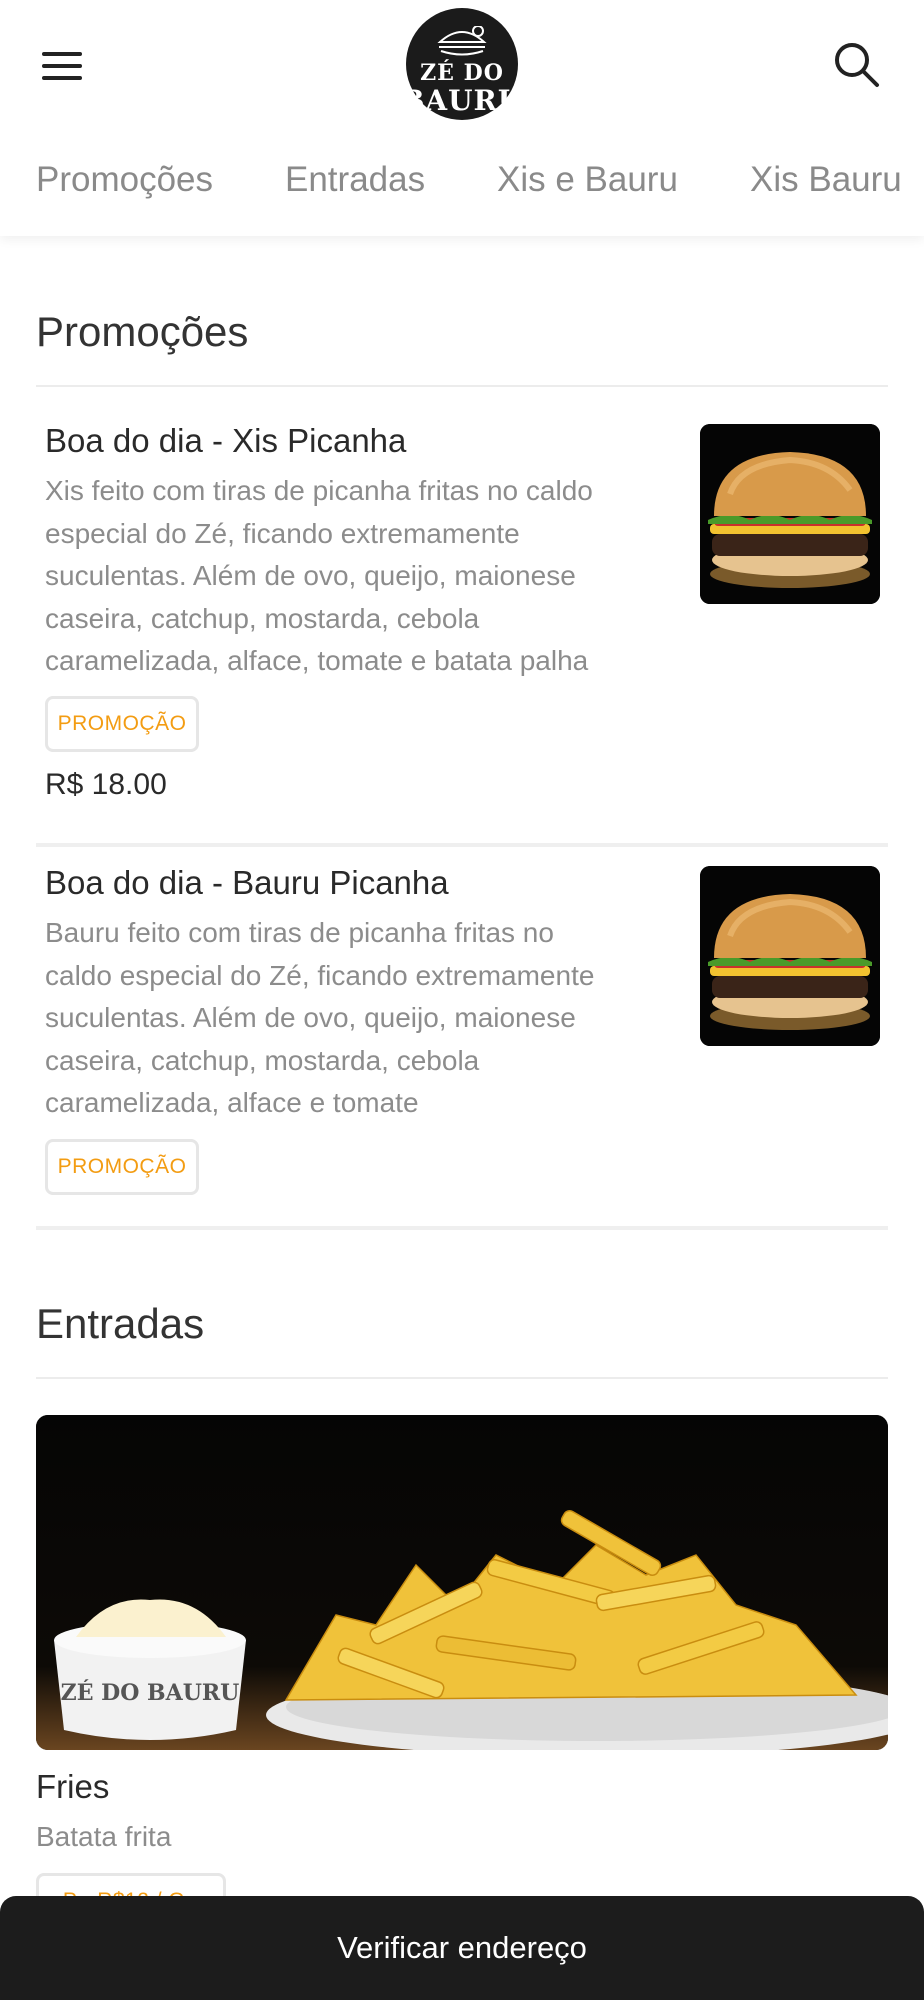  Describe the element at coordinates (462, 185) in the screenshot. I see `category-tabs: Promoções Entradas Xis e Bauru Xis Bauru` at that location.